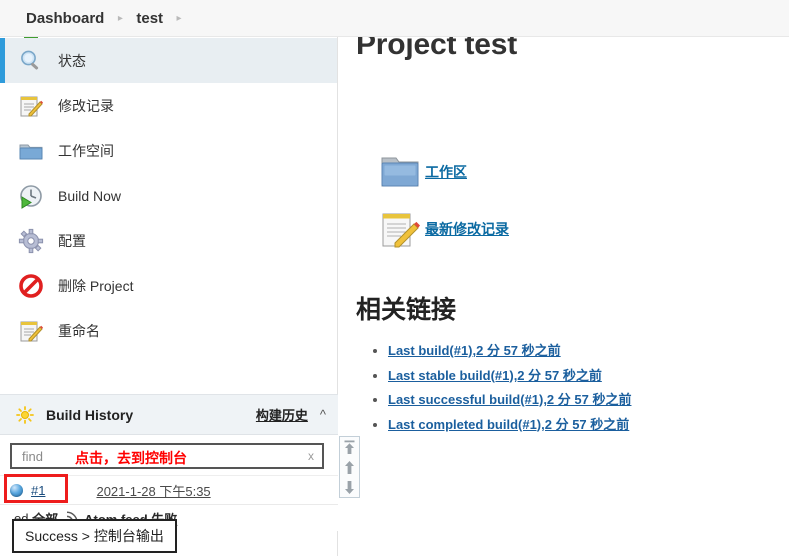 The image size is (789, 556). What do you see at coordinates (394, 18) in the screenshot?
I see `breadcrumb: Dashboard ▸ test ▸` at bounding box center [394, 18].